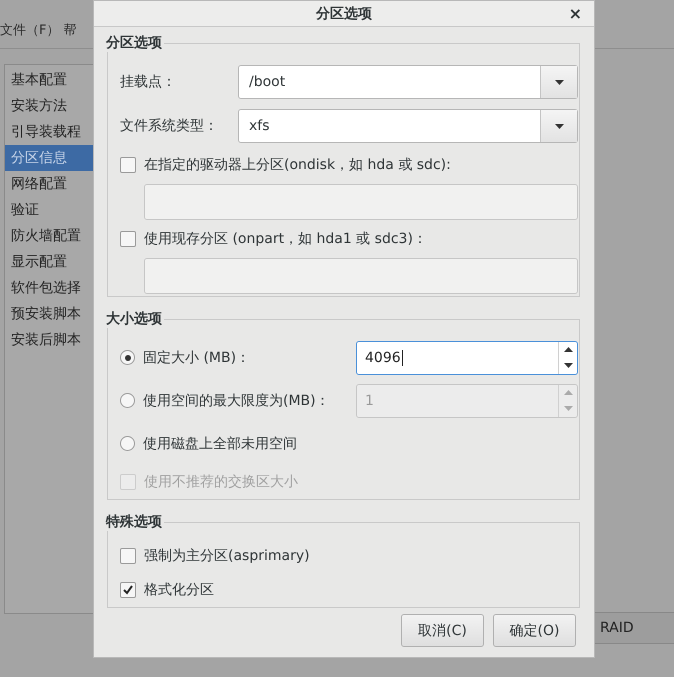 The image size is (674, 677). What do you see at coordinates (285, 239) in the screenshot?
I see `checkbox-label: 使用现存分区 (onpart，如 hda1 或 sdc3)：` at bounding box center [285, 239].